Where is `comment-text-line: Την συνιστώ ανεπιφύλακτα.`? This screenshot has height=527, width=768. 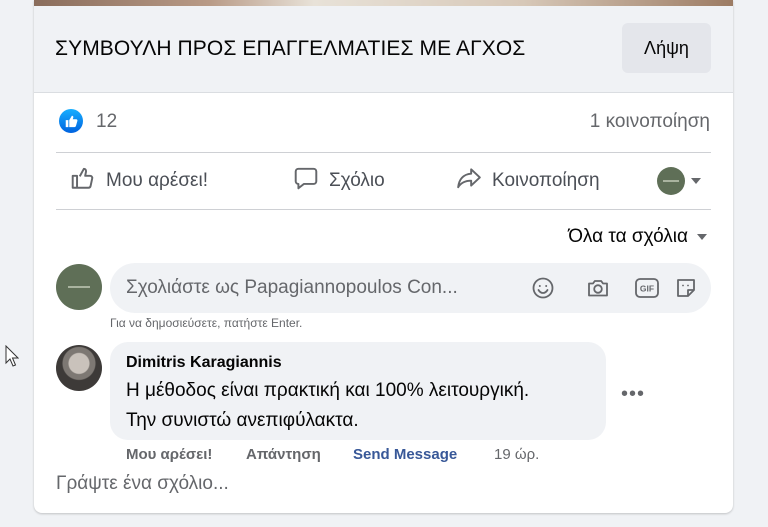
comment-text-line: Την συνιστώ ανεπιφύλακτα. is located at coordinates (242, 420).